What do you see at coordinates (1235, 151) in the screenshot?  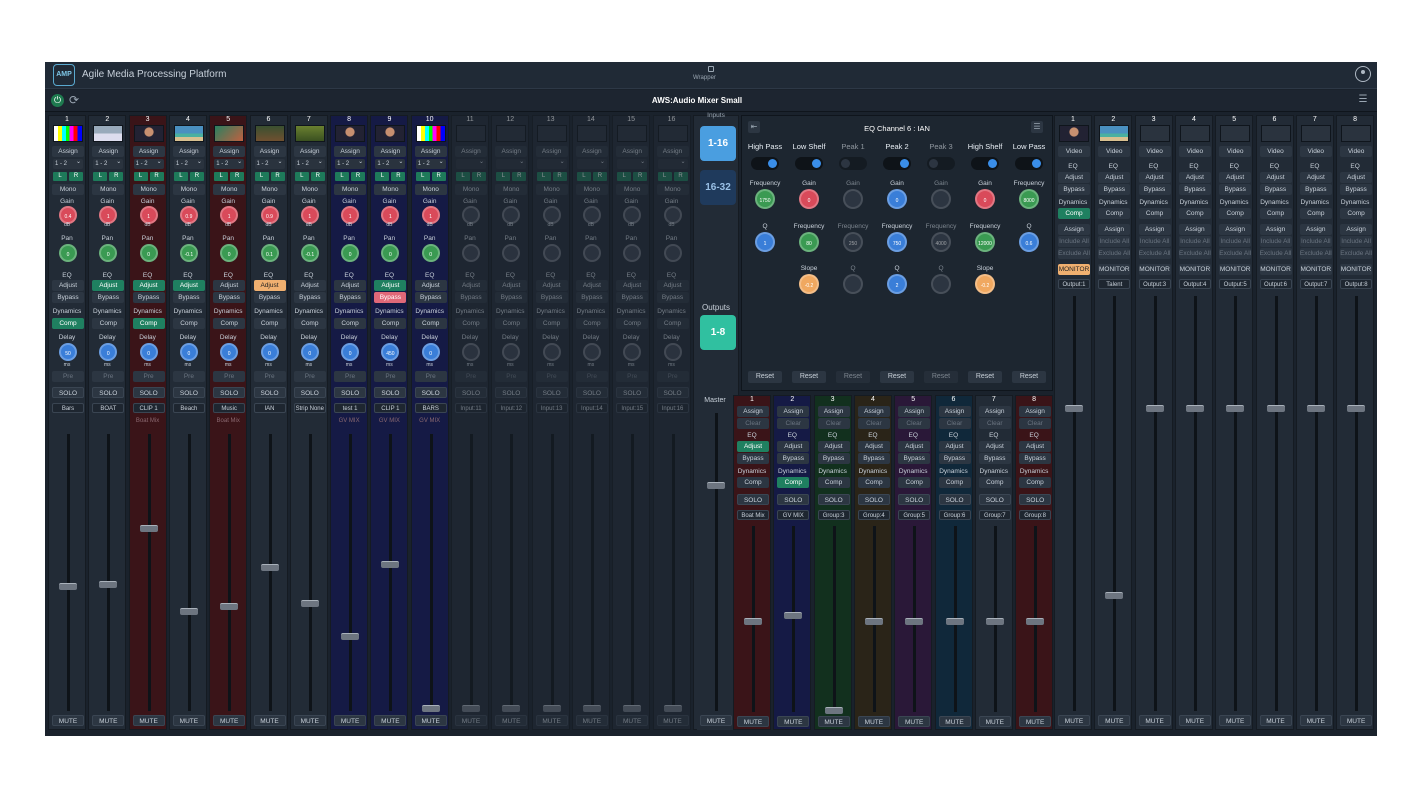 I see `video-button: Video` at bounding box center [1235, 151].